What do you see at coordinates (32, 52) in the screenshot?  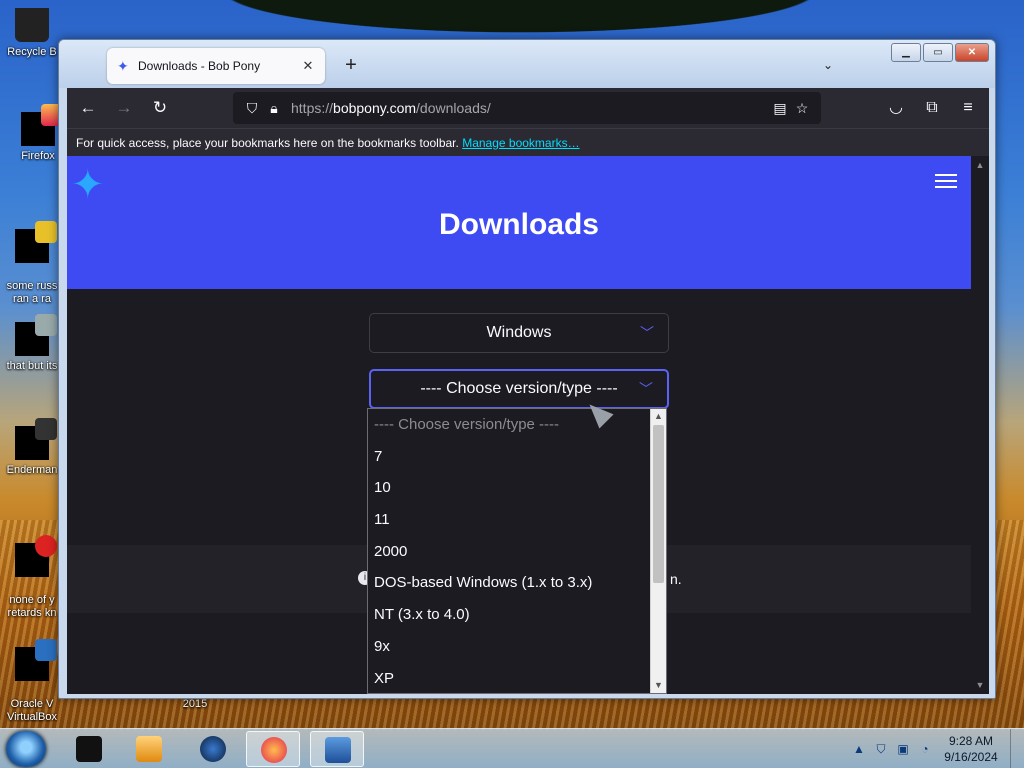 I see `desktop-icon-label: Recycle B` at bounding box center [32, 52].